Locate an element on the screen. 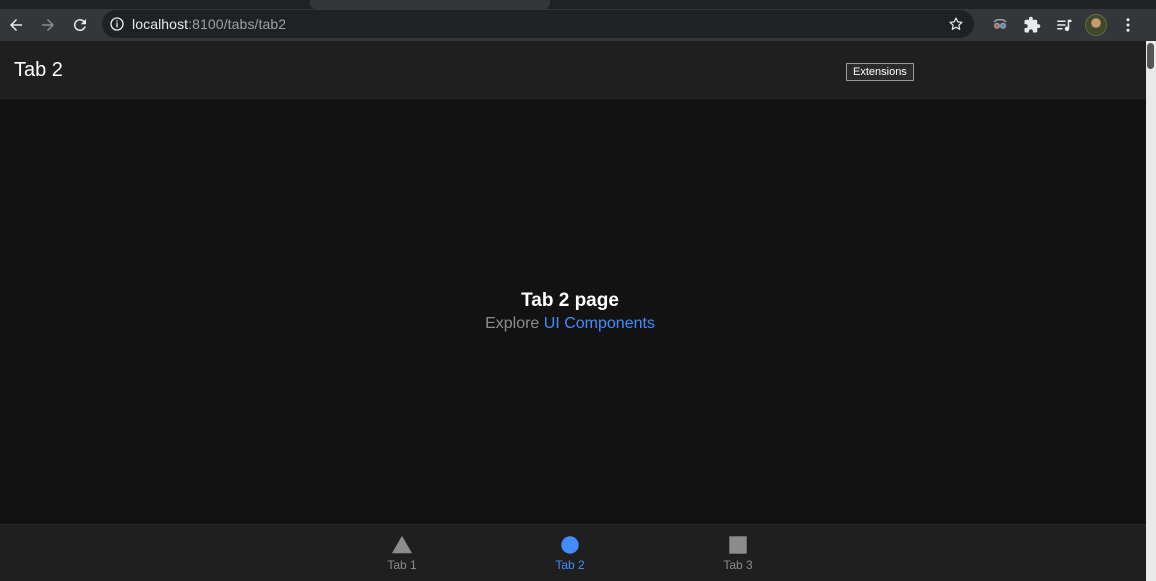 The image size is (1156, 581). ellipse-icon is located at coordinates (570, 545).